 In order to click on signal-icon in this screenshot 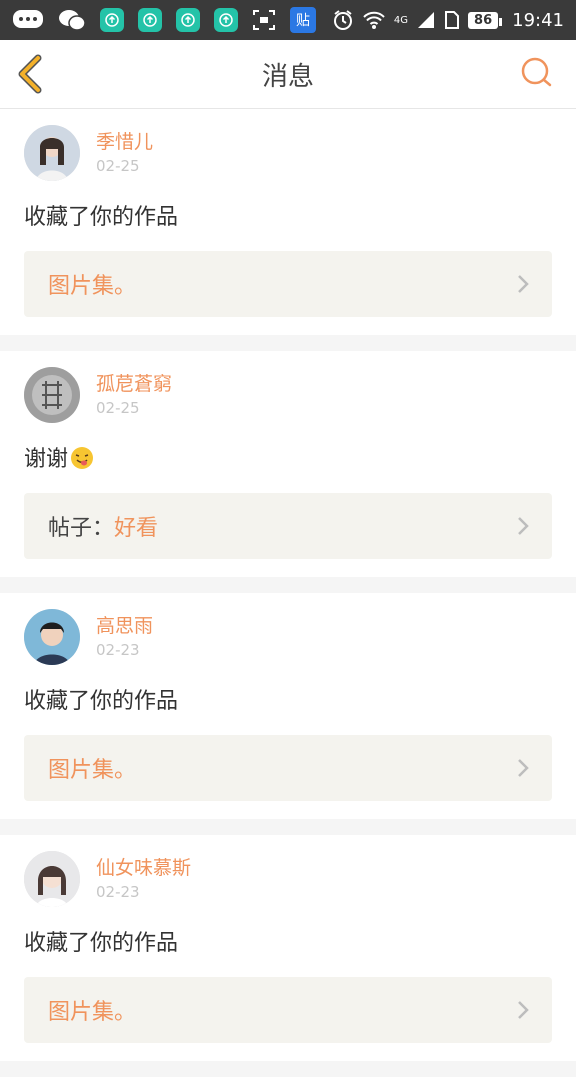, I will do `click(426, 20)`.